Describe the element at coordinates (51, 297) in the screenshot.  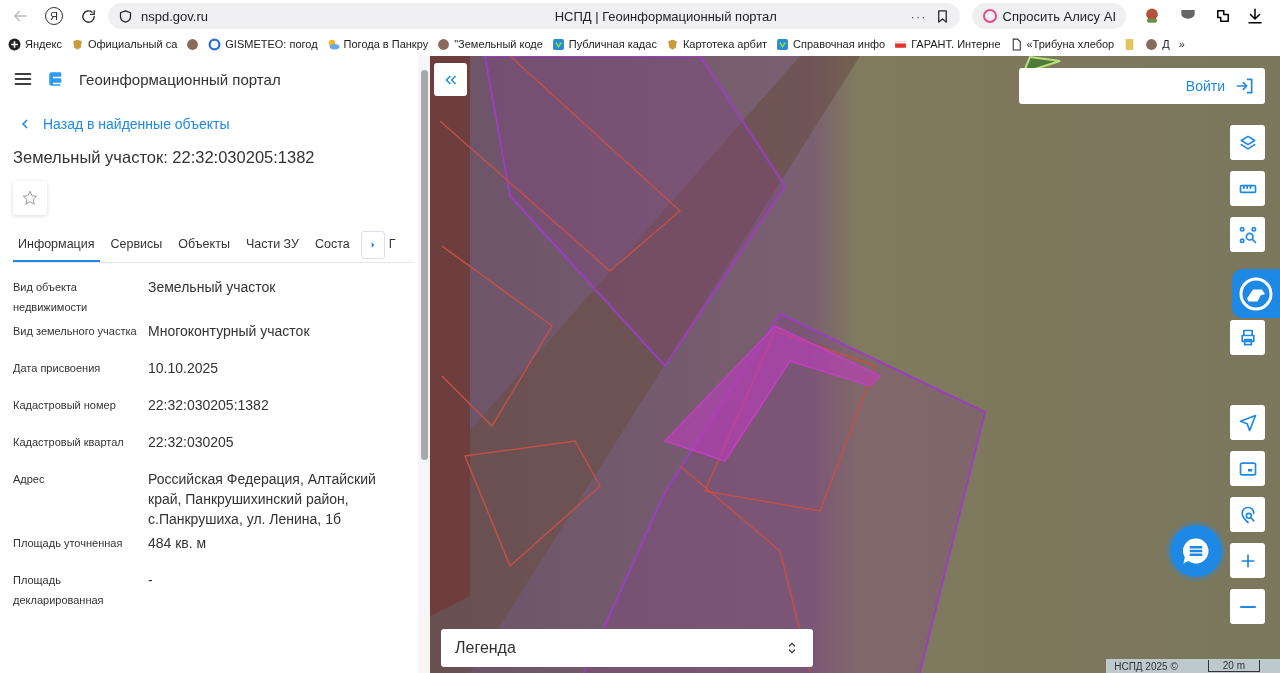
I see `field-label: Вид объекта недвижимости` at that location.